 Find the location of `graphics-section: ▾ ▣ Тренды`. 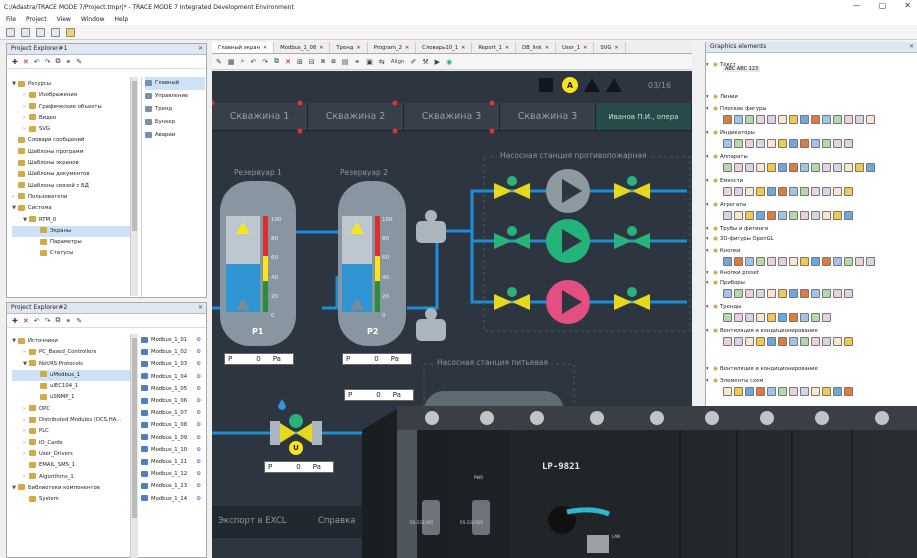

graphics-section: ▾ ▣ Тренды is located at coordinates (723, 307).